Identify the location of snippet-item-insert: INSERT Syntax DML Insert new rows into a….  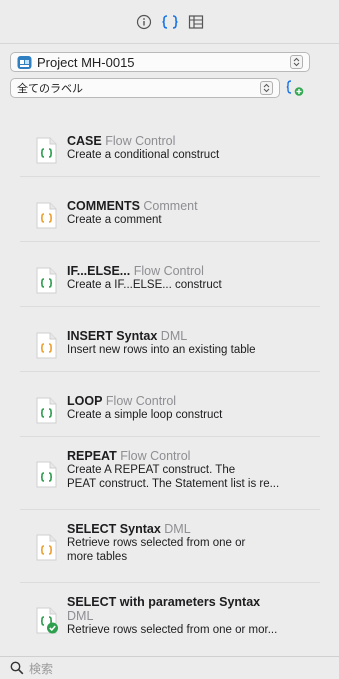
(170, 339).